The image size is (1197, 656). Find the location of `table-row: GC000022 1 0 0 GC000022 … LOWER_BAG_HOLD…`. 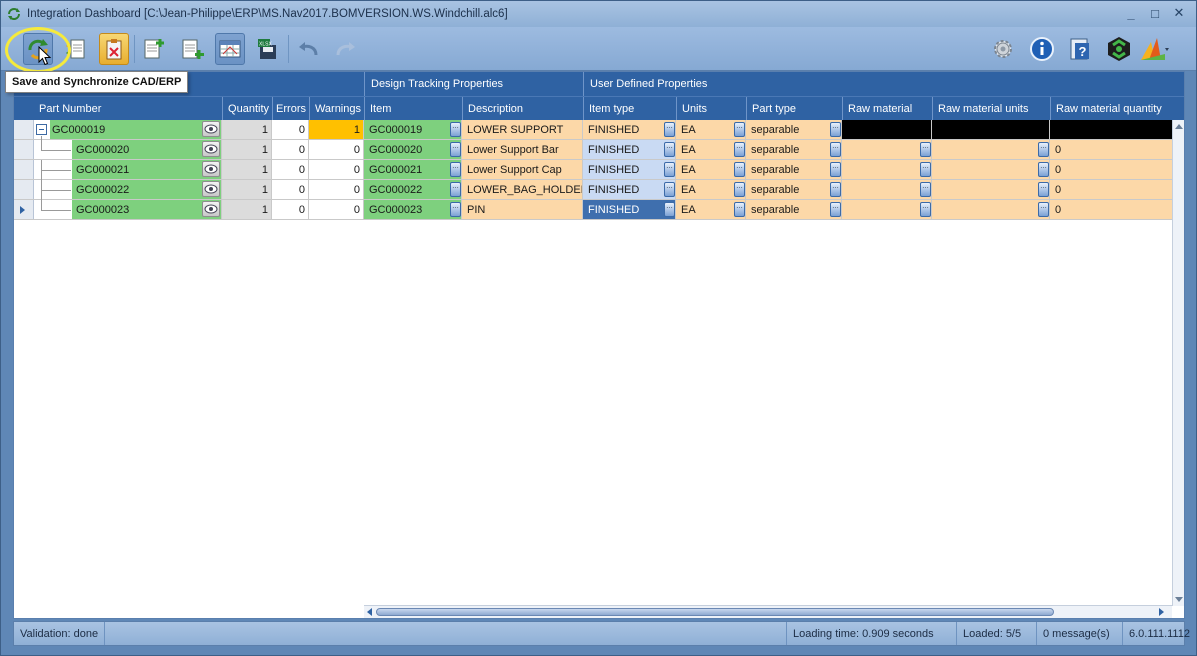

table-row: GC000022 1 0 0 GC000022 … LOWER_BAG_HOLD… is located at coordinates (594, 190).